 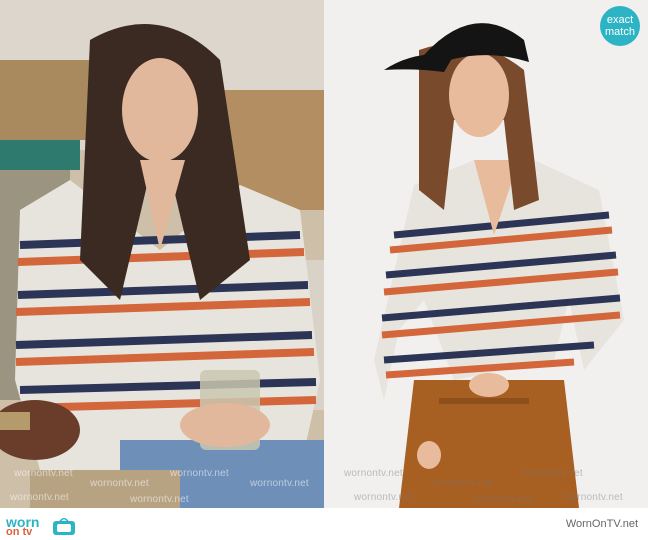 What do you see at coordinates (620, 20) in the screenshot?
I see `badge-line-1: exact` at bounding box center [620, 20].